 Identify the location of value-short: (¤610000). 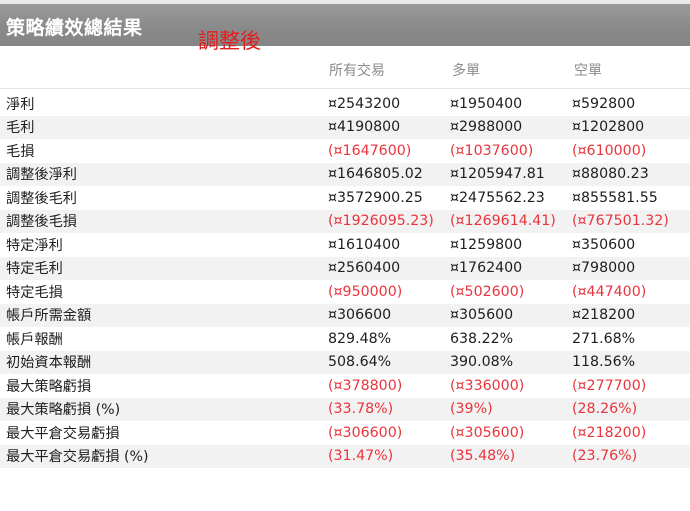
(609, 150).